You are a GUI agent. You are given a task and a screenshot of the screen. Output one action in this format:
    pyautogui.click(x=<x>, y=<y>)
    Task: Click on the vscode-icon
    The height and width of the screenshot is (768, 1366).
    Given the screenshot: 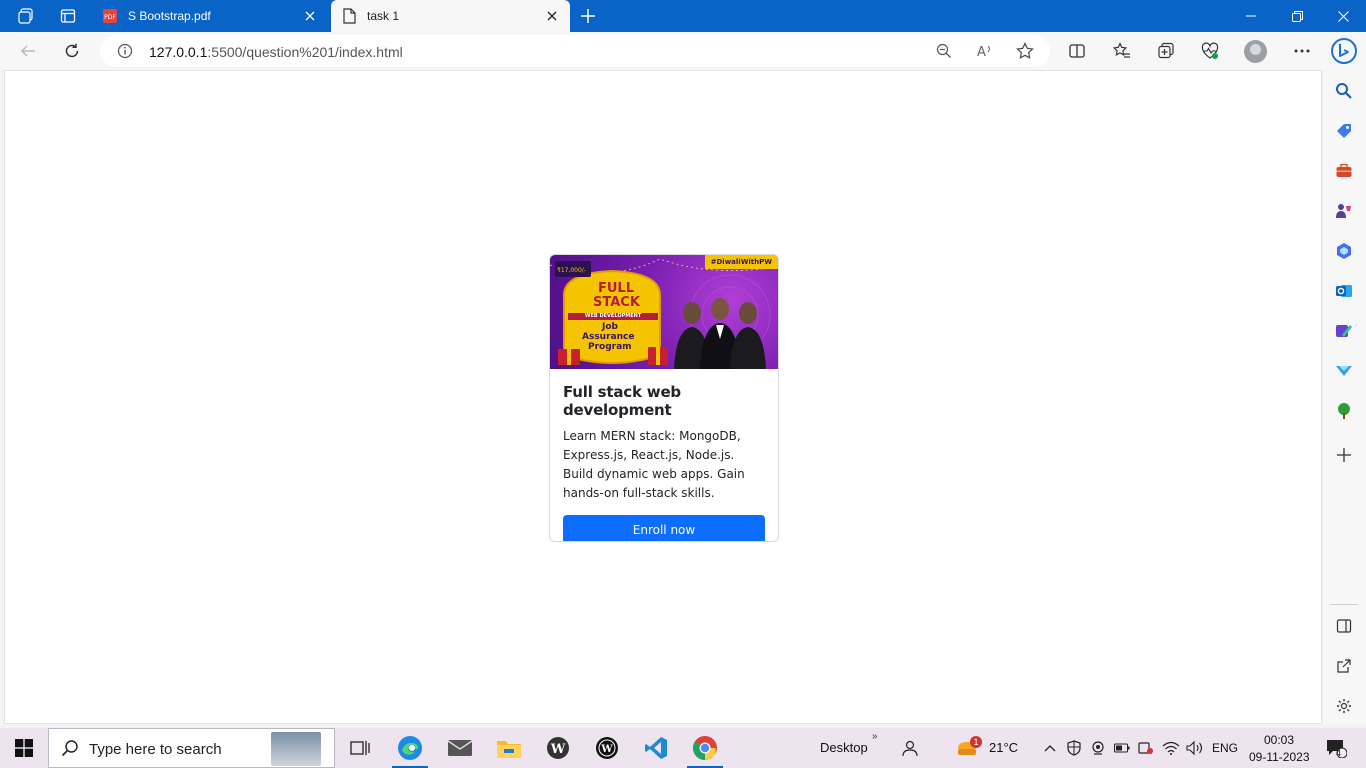 What is the action you would take?
    pyautogui.click(x=656, y=748)
    